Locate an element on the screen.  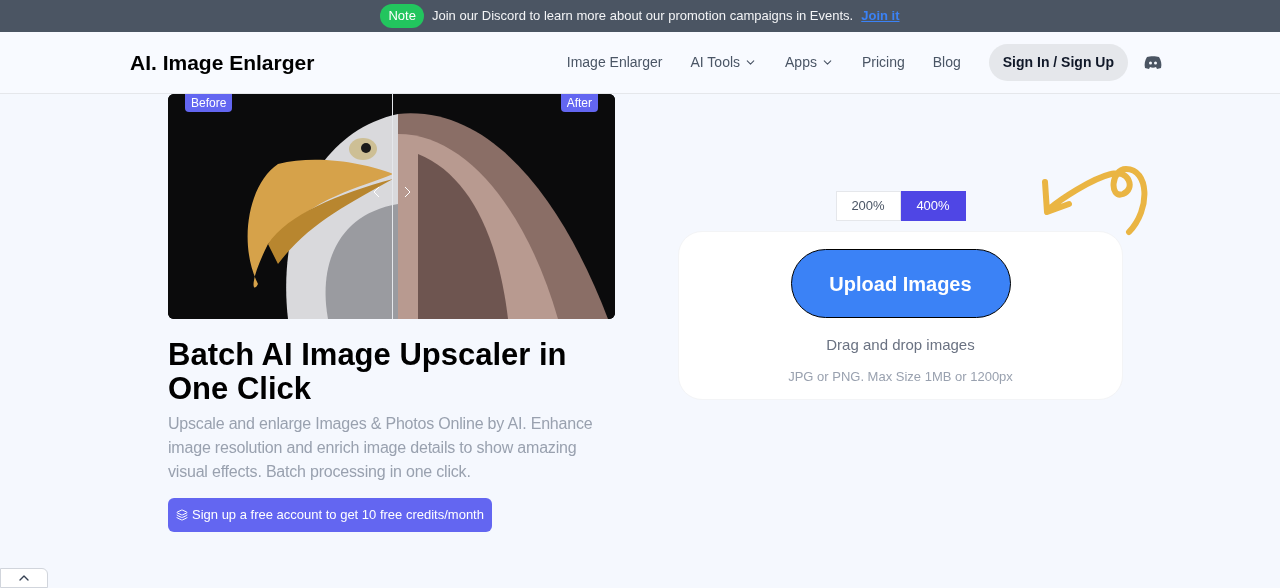
nav-link: Apps is located at coordinates (809, 62).